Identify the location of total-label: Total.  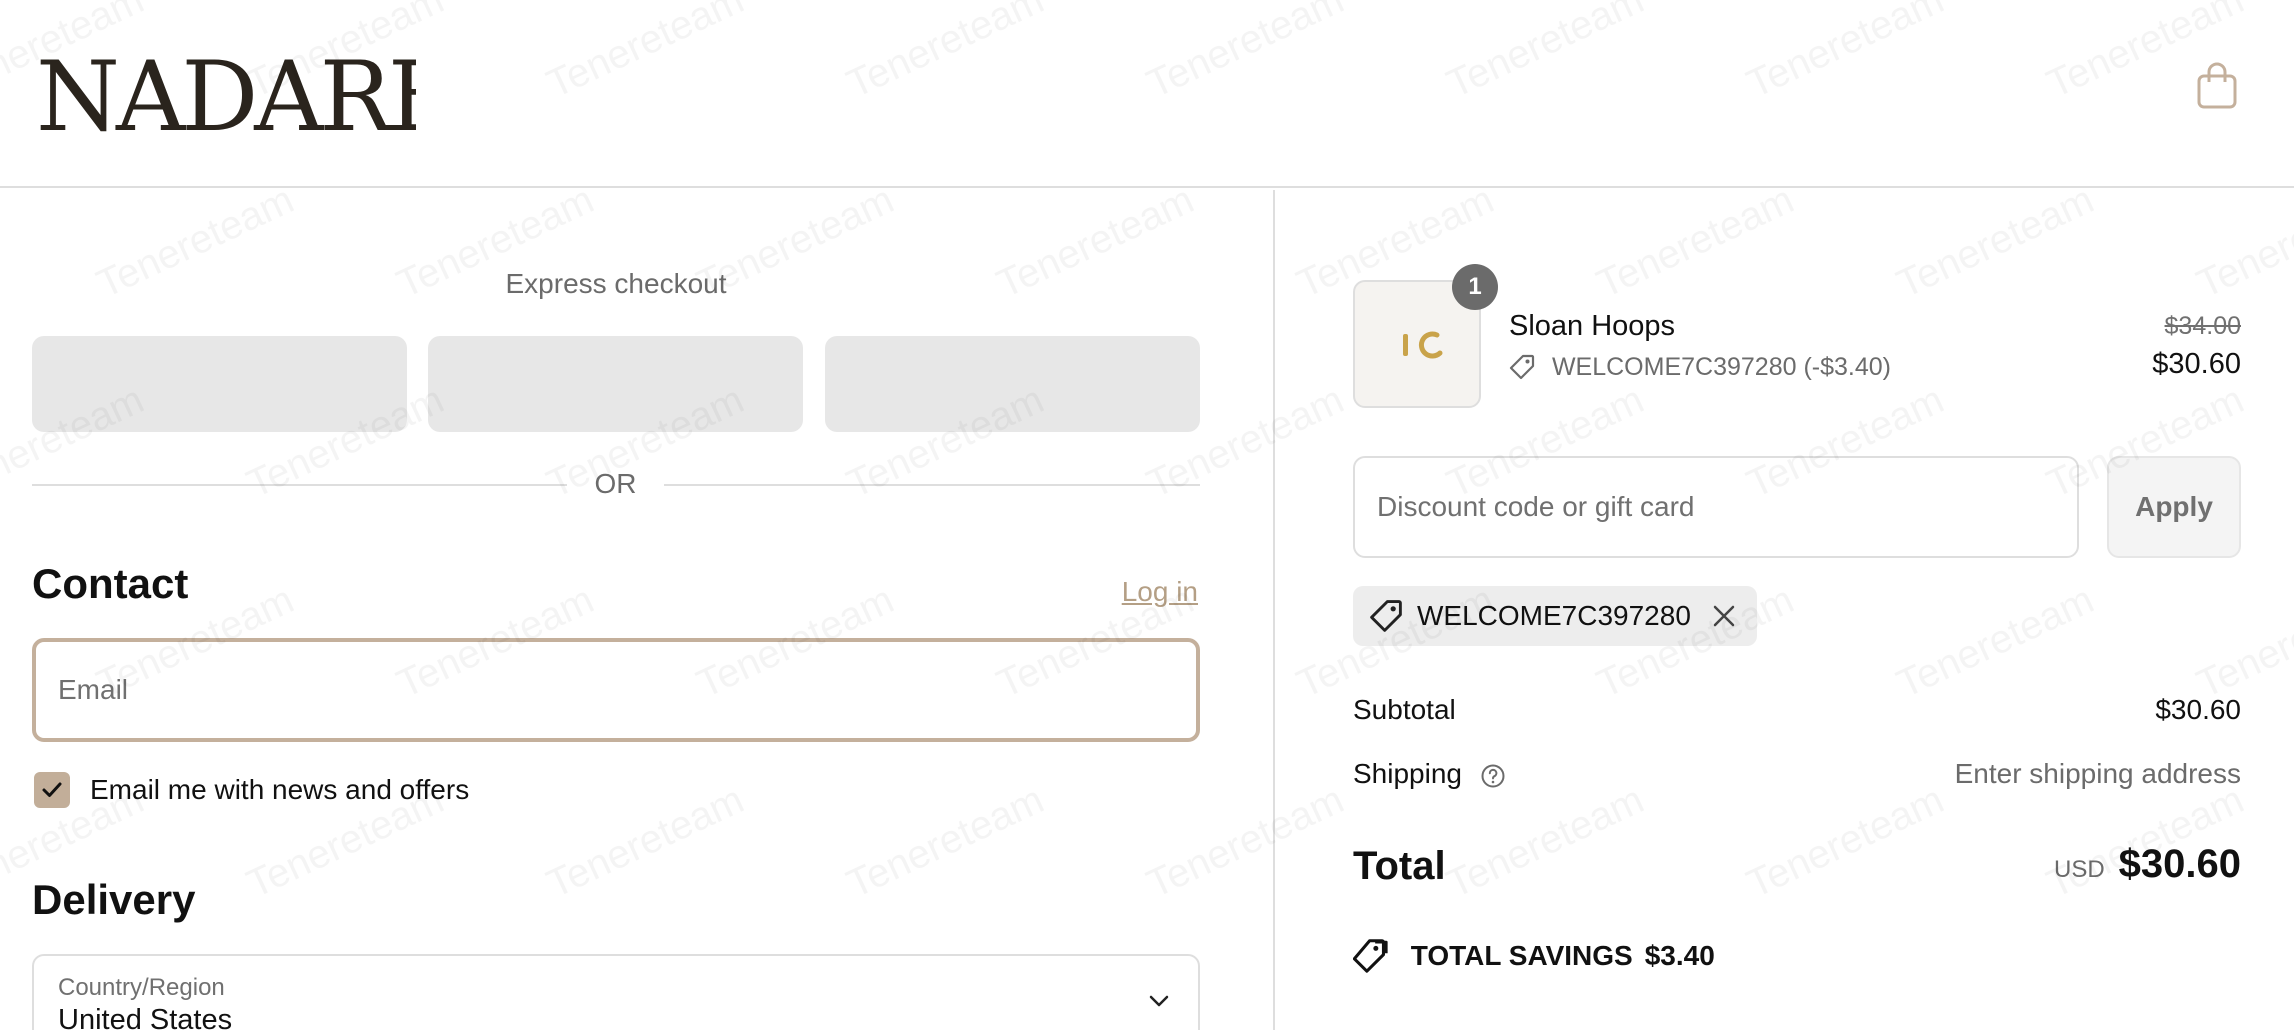
(1399, 866).